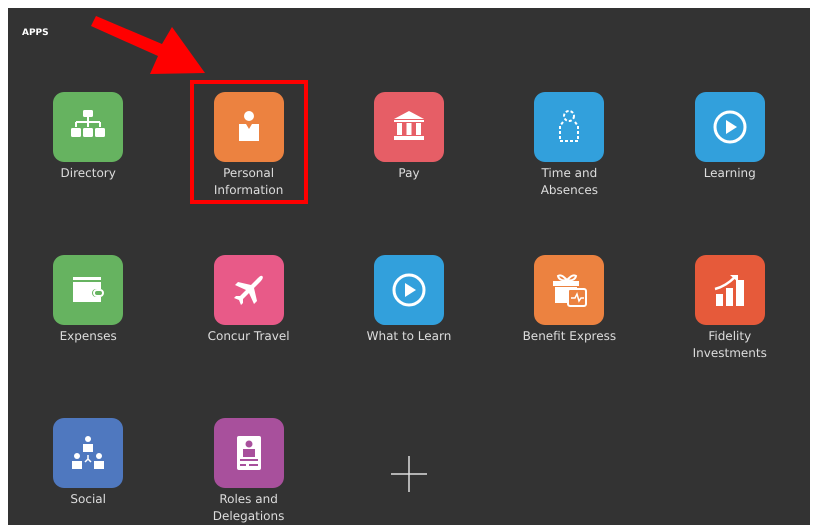 The image size is (817, 529). What do you see at coordinates (88, 467) in the screenshot?
I see `app-tile: Social` at bounding box center [88, 467].